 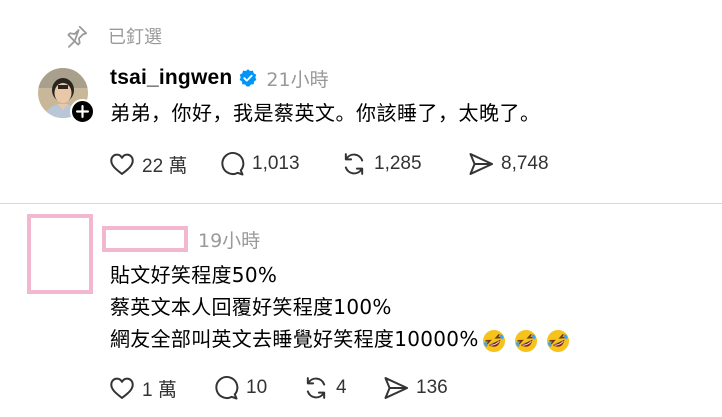 I want to click on reply-repost-button: 4, so click(x=342, y=388).